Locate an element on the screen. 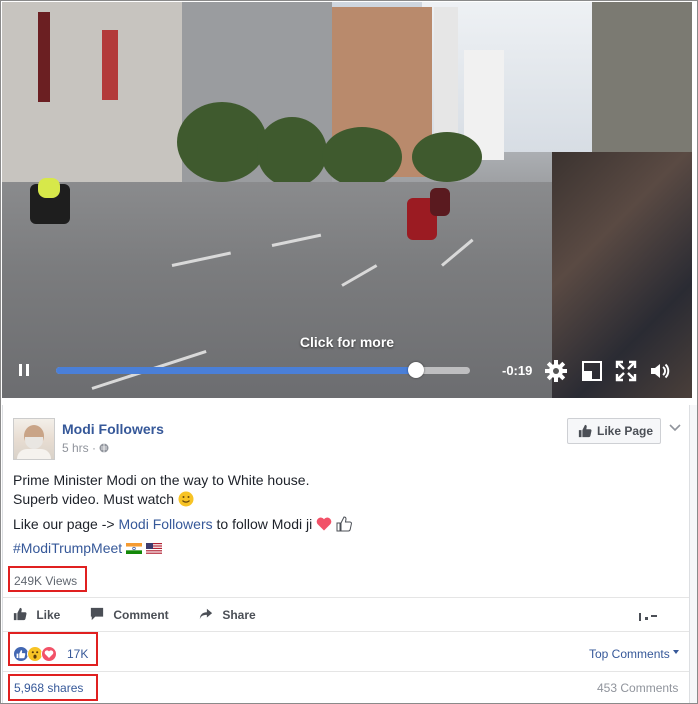 This screenshot has width=698, height=704. like-page-button: Like Page is located at coordinates (614, 431).